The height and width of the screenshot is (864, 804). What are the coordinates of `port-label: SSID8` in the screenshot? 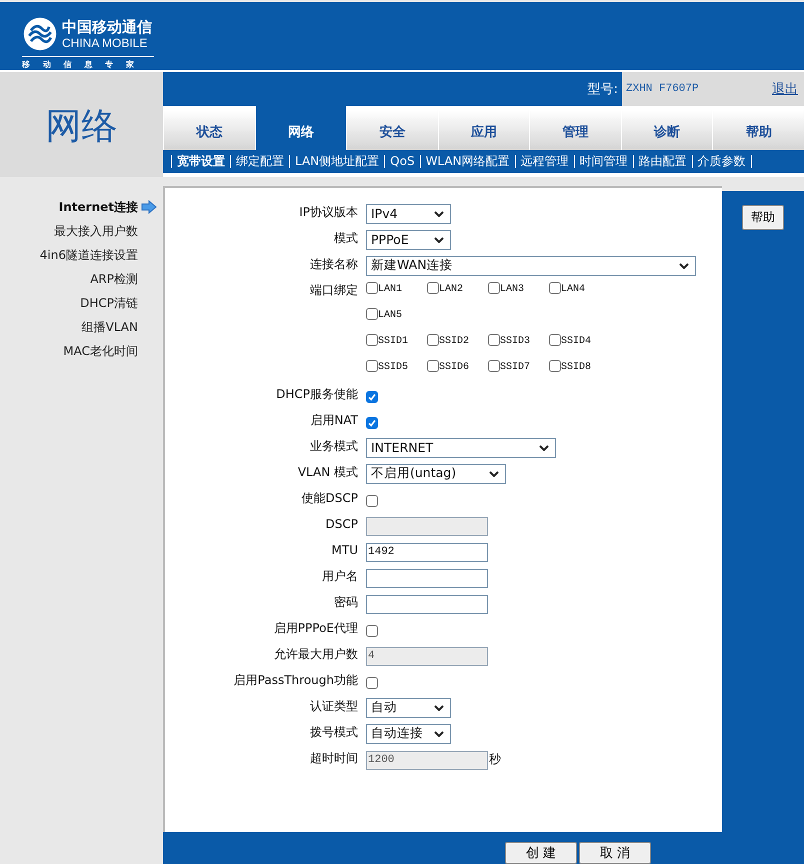 It's located at (576, 367).